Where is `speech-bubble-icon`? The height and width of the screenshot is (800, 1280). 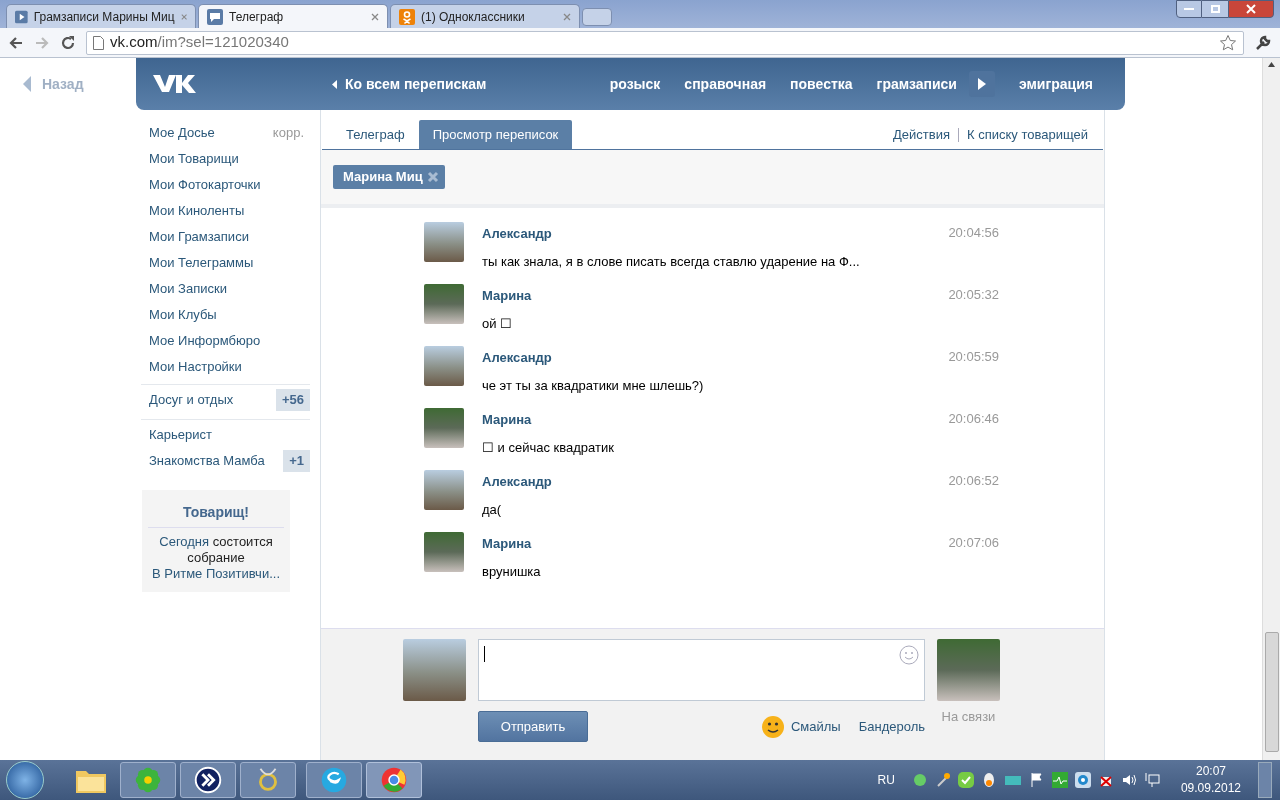
speech-bubble-icon is located at coordinates (215, 16).